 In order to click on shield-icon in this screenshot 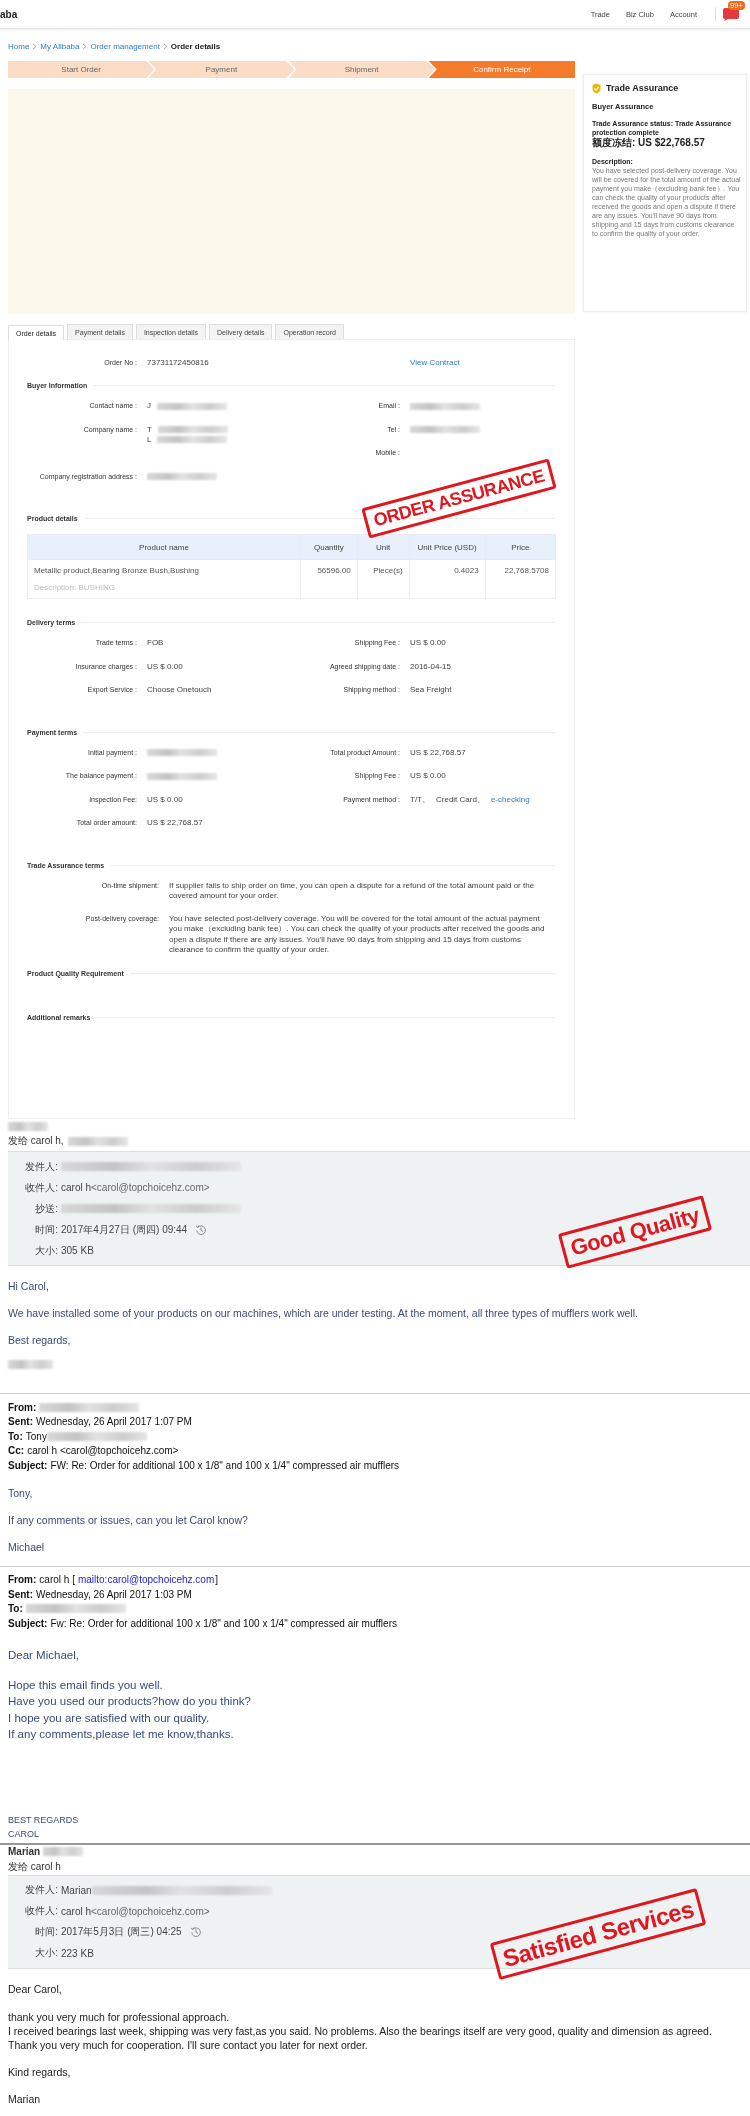, I will do `click(596, 88)`.